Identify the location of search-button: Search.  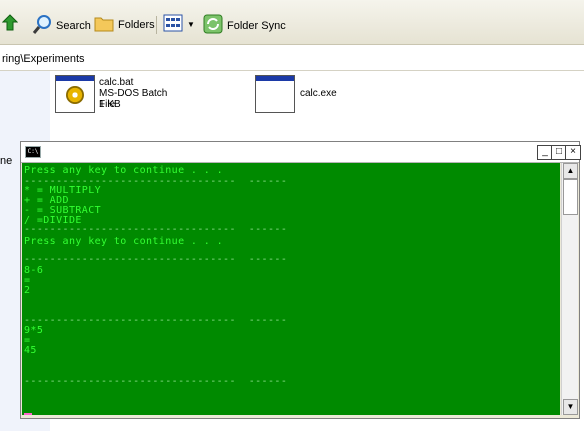
(61, 25).